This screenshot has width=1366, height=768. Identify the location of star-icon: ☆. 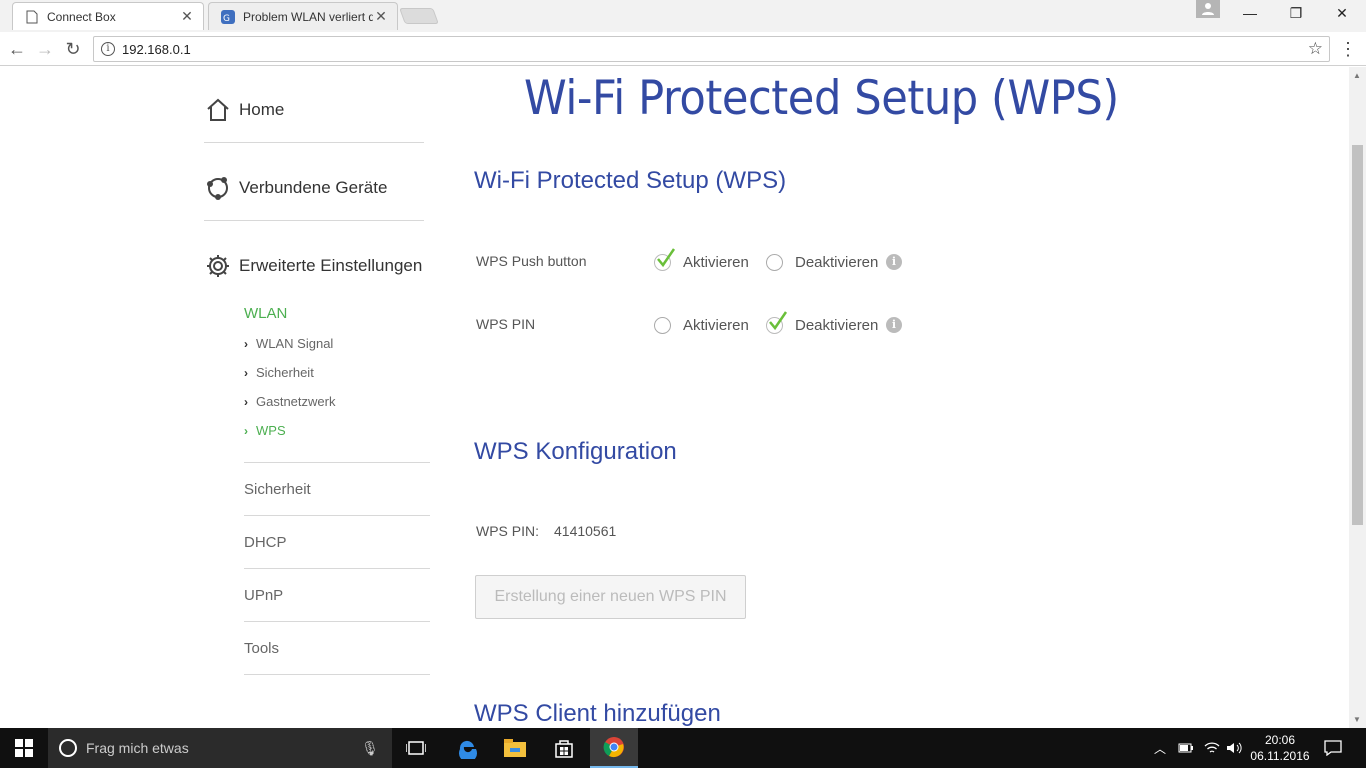
(1315, 49).